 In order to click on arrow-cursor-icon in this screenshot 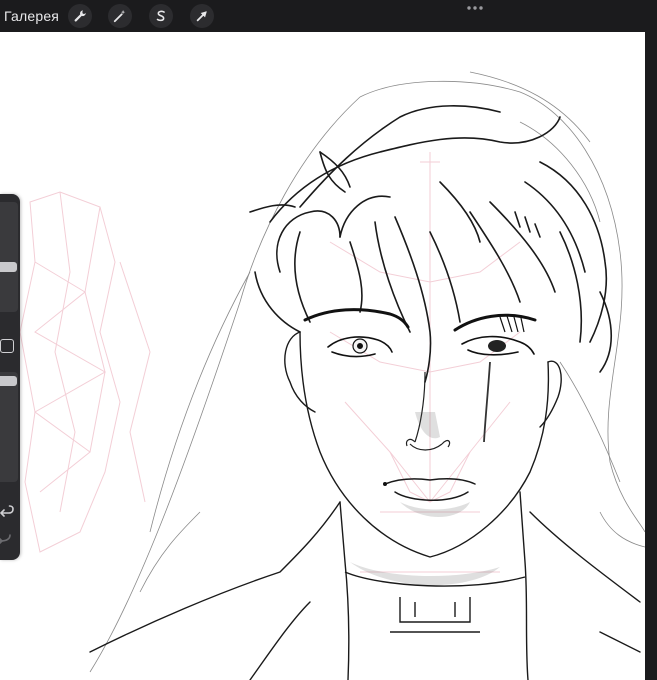, I will do `click(201, 16)`.